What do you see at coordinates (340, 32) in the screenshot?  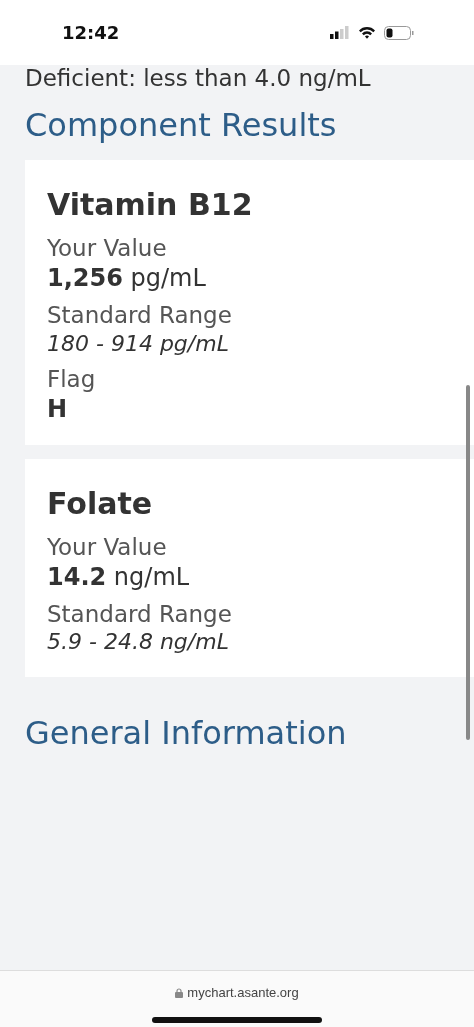 I see `signal-icon` at bounding box center [340, 32].